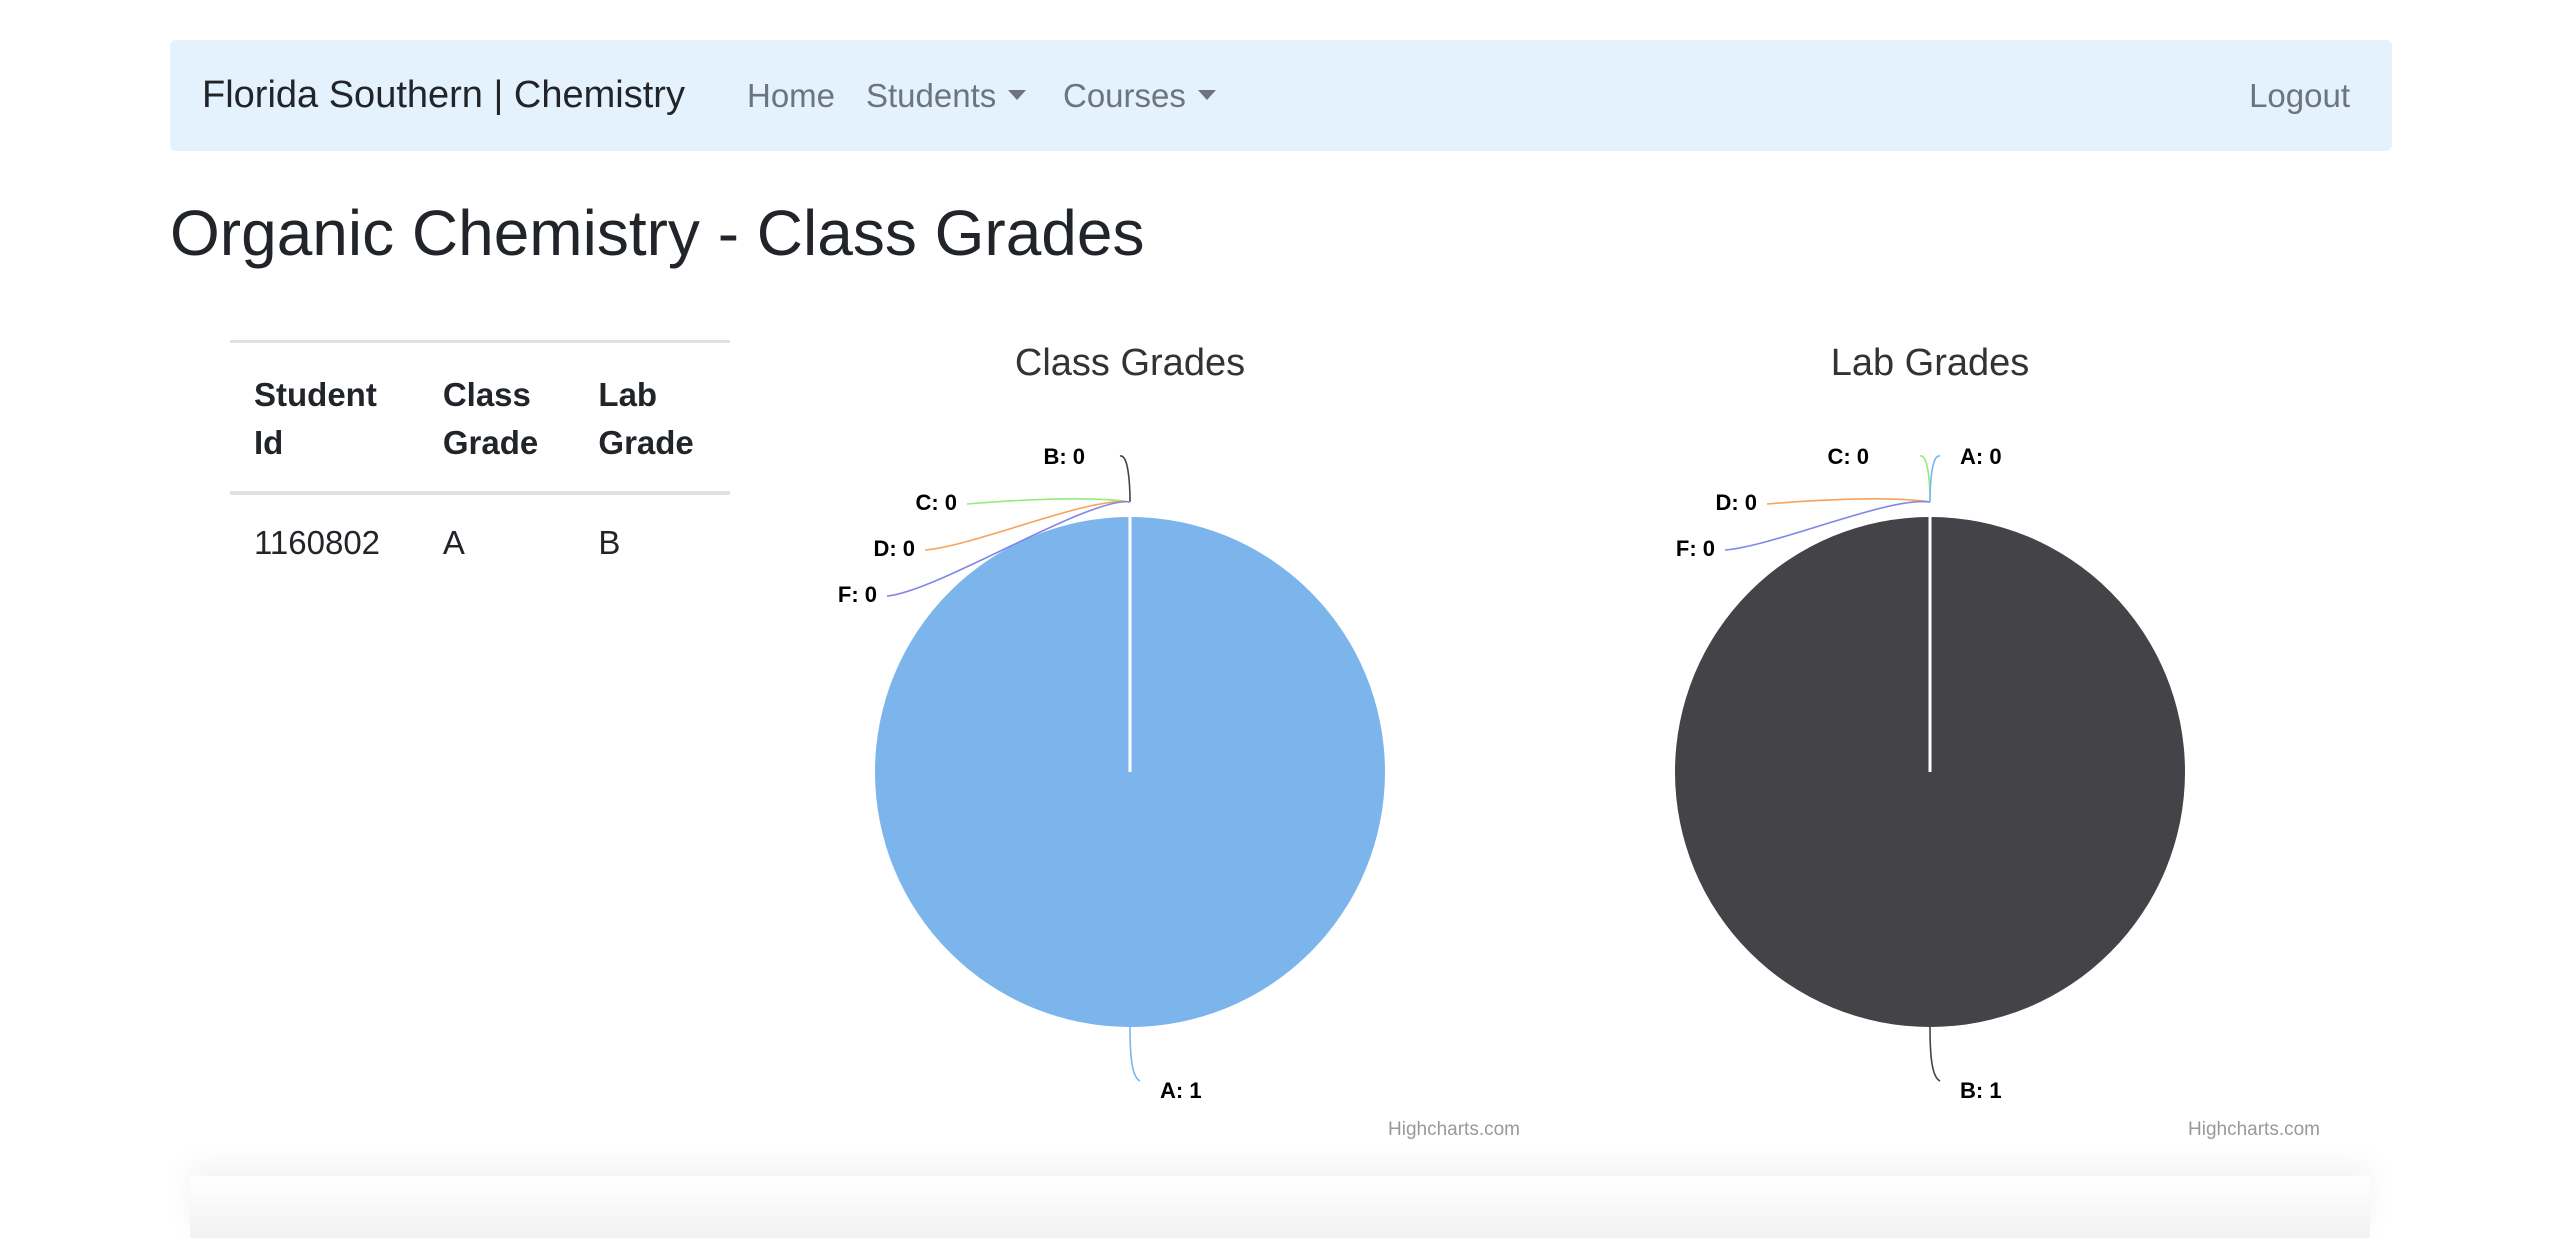 Image resolution: width=2560 pixels, height=1238 pixels. Describe the element at coordinates (652, 417) in the screenshot. I see `column-header-lab-grade: Lab Grade` at that location.